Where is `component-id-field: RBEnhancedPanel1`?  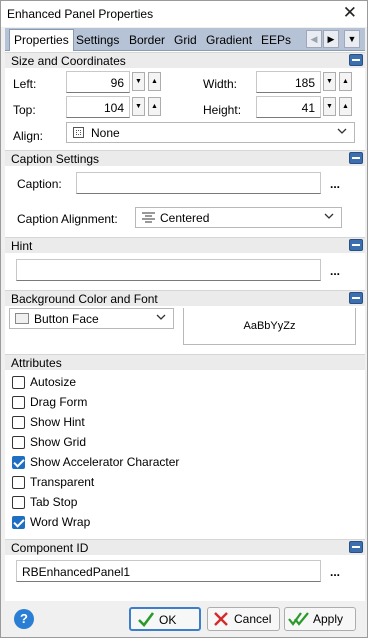 component-id-field: RBEnhancedPanel1 is located at coordinates (168, 571).